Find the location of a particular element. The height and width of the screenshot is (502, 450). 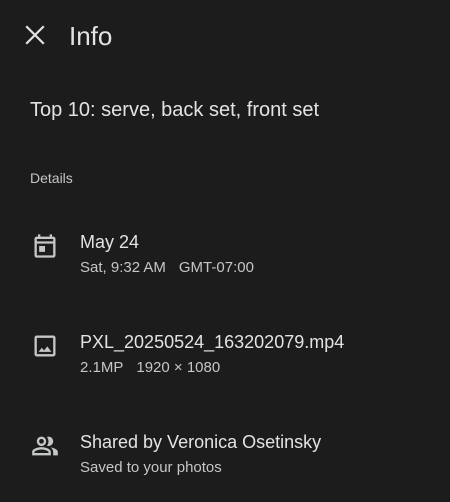

close-button is located at coordinates (35, 35).